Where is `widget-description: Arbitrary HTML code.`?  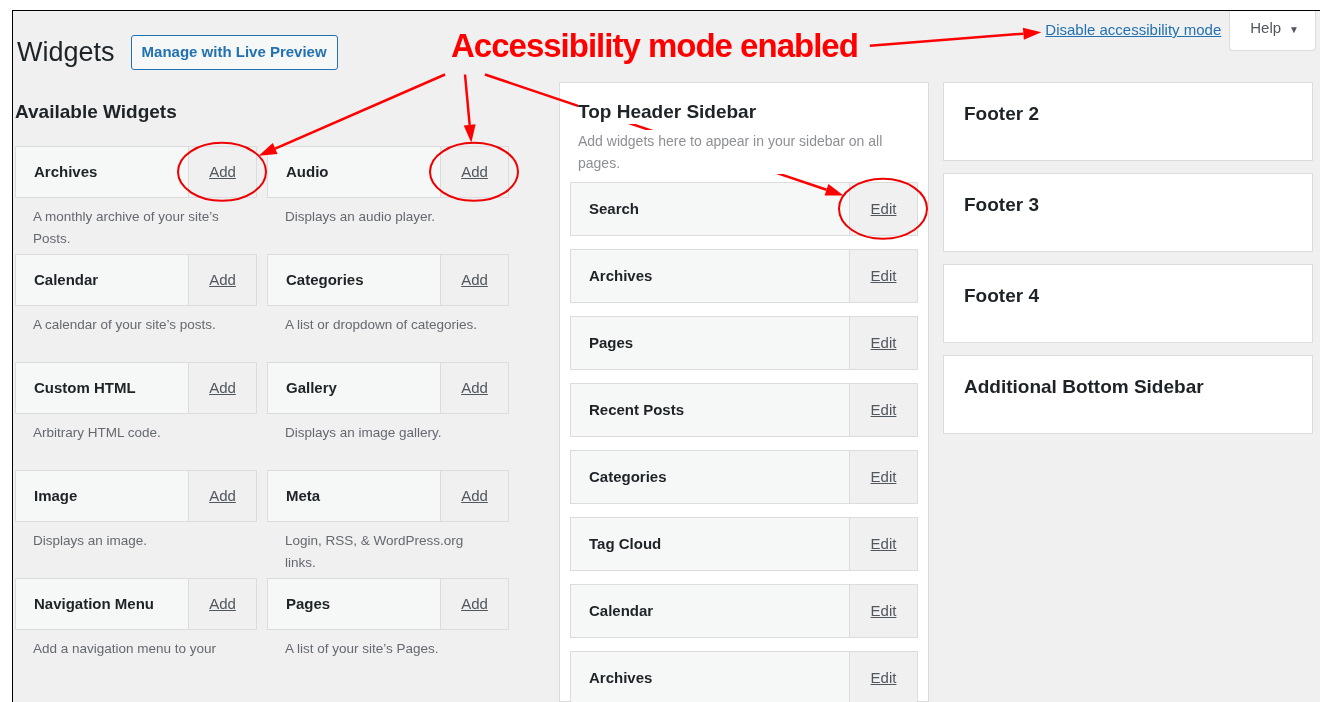 widget-description: Arbitrary HTML code. is located at coordinates (97, 432).